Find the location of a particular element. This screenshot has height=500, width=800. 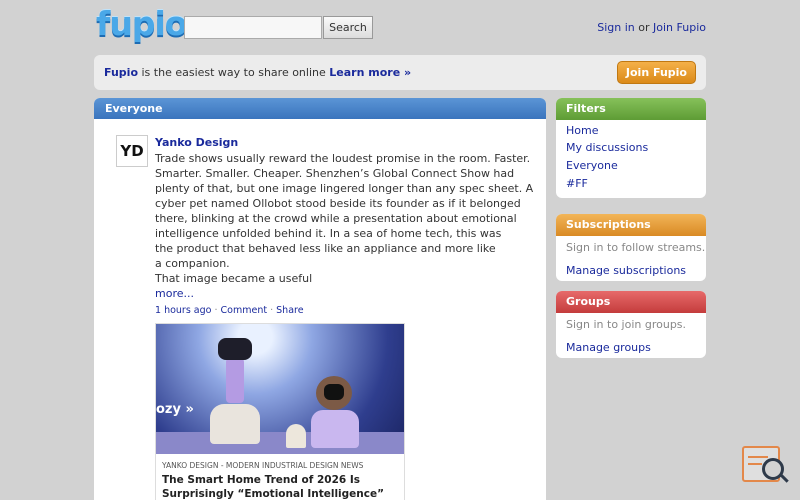

stage-text: ozy » is located at coordinates (175, 409).